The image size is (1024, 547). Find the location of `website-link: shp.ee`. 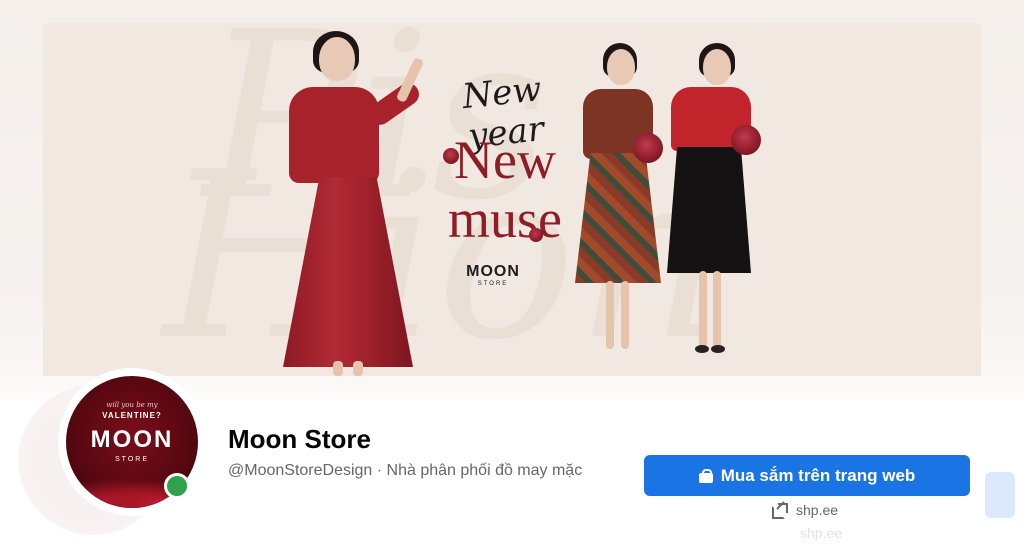

website-link: shp.ee is located at coordinates (805, 510).